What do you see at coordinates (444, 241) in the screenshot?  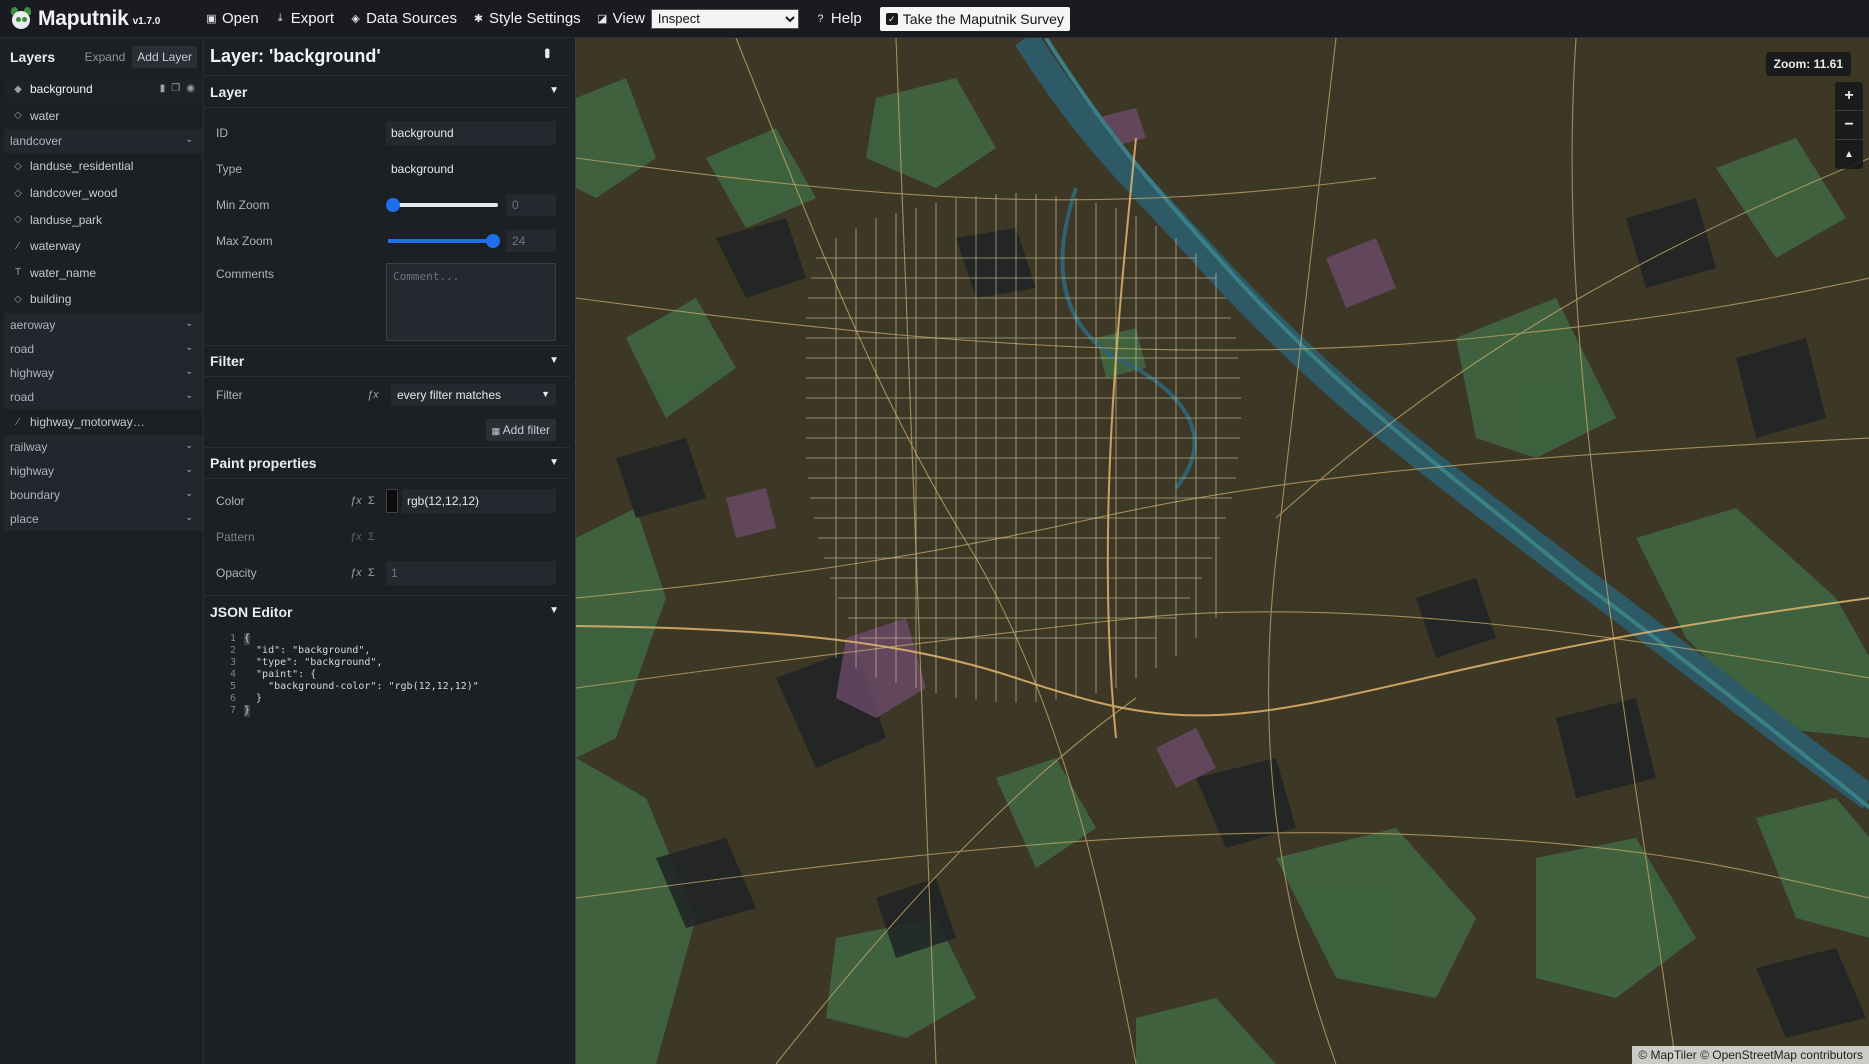 I see `max-zoom-slider` at bounding box center [444, 241].